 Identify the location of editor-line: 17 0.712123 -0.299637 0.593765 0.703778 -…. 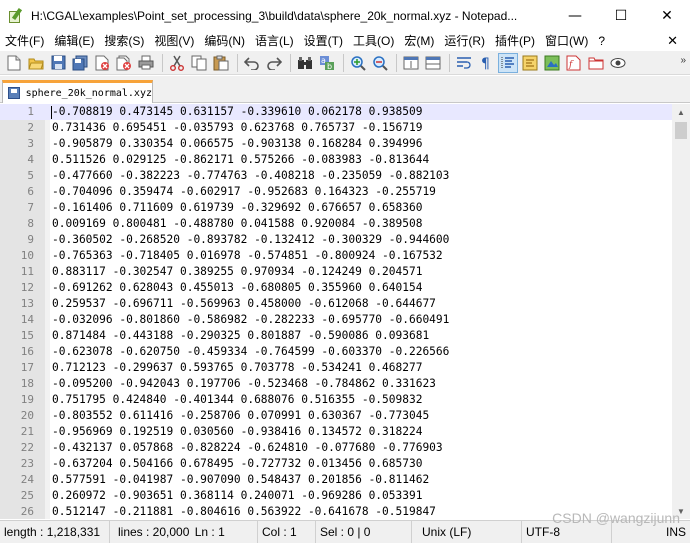
(336, 368).